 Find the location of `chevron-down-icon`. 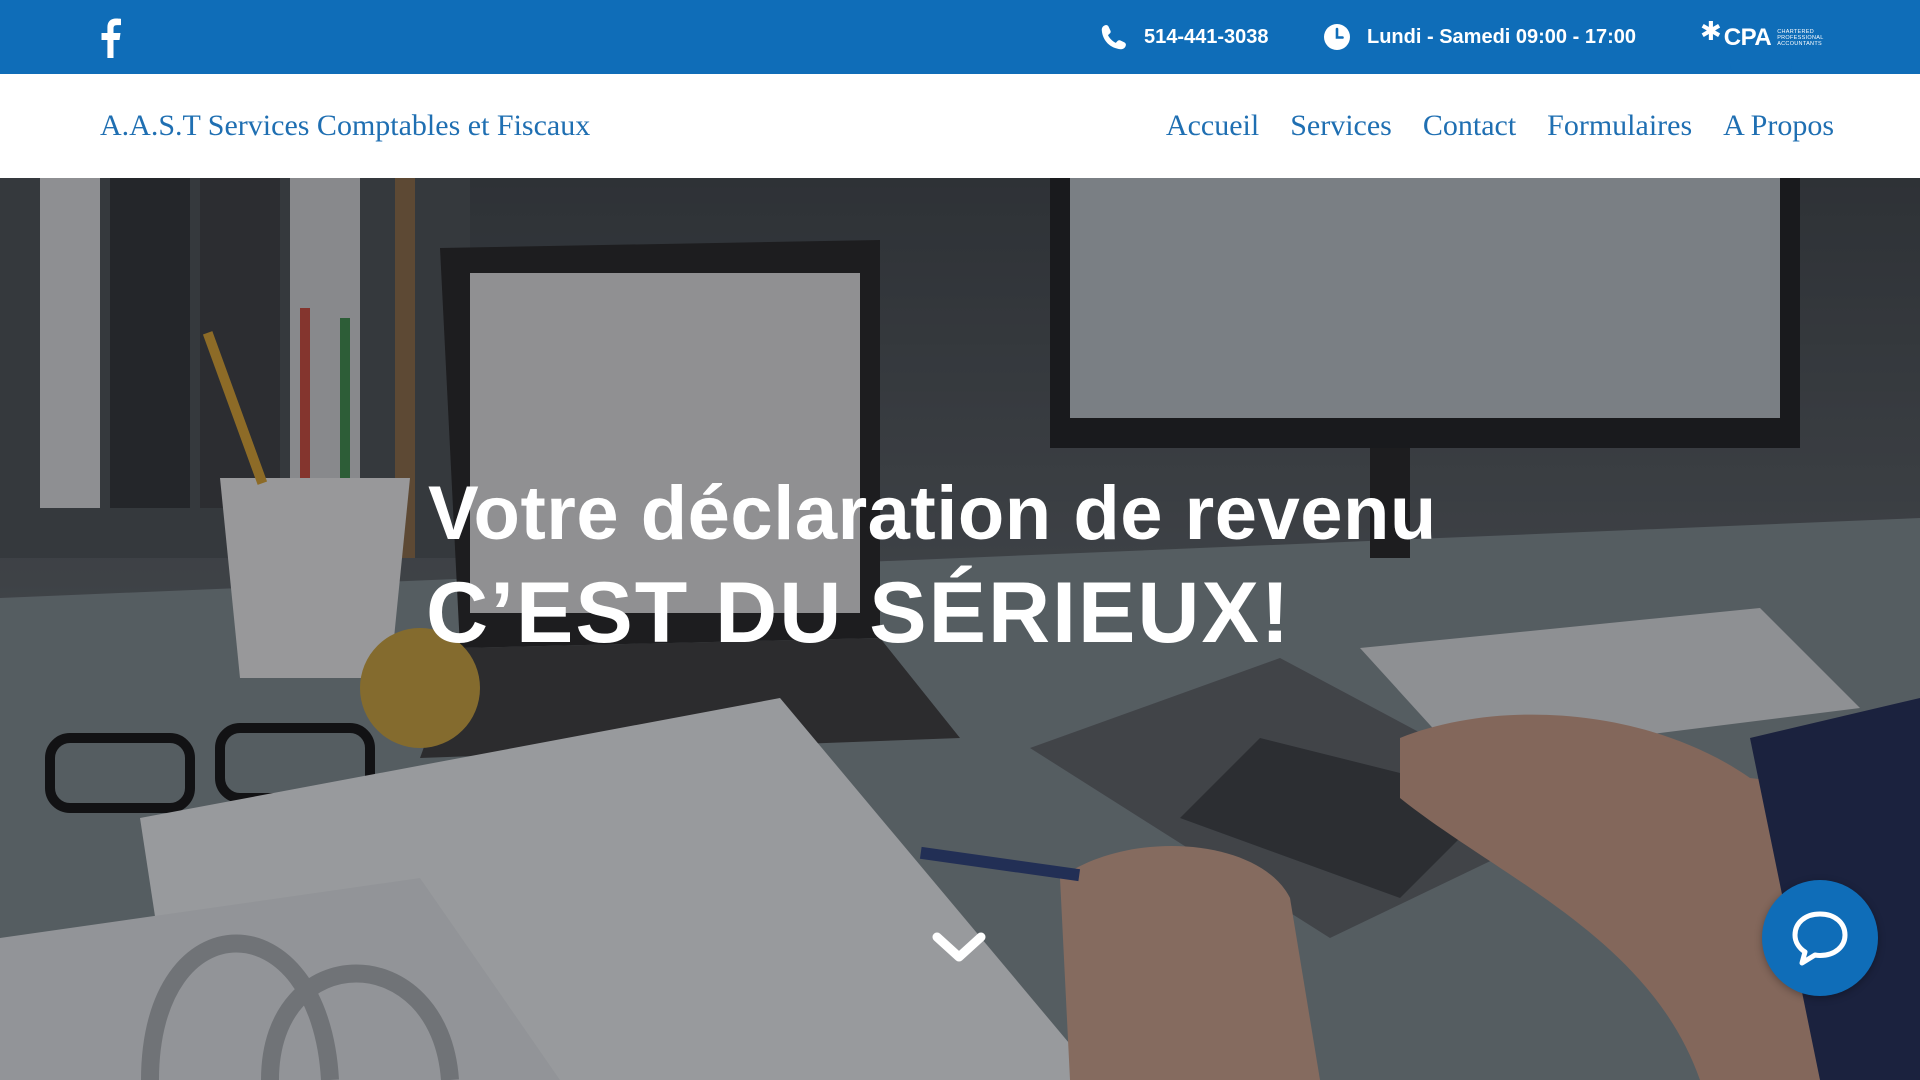

chevron-down-icon is located at coordinates (959, 947).